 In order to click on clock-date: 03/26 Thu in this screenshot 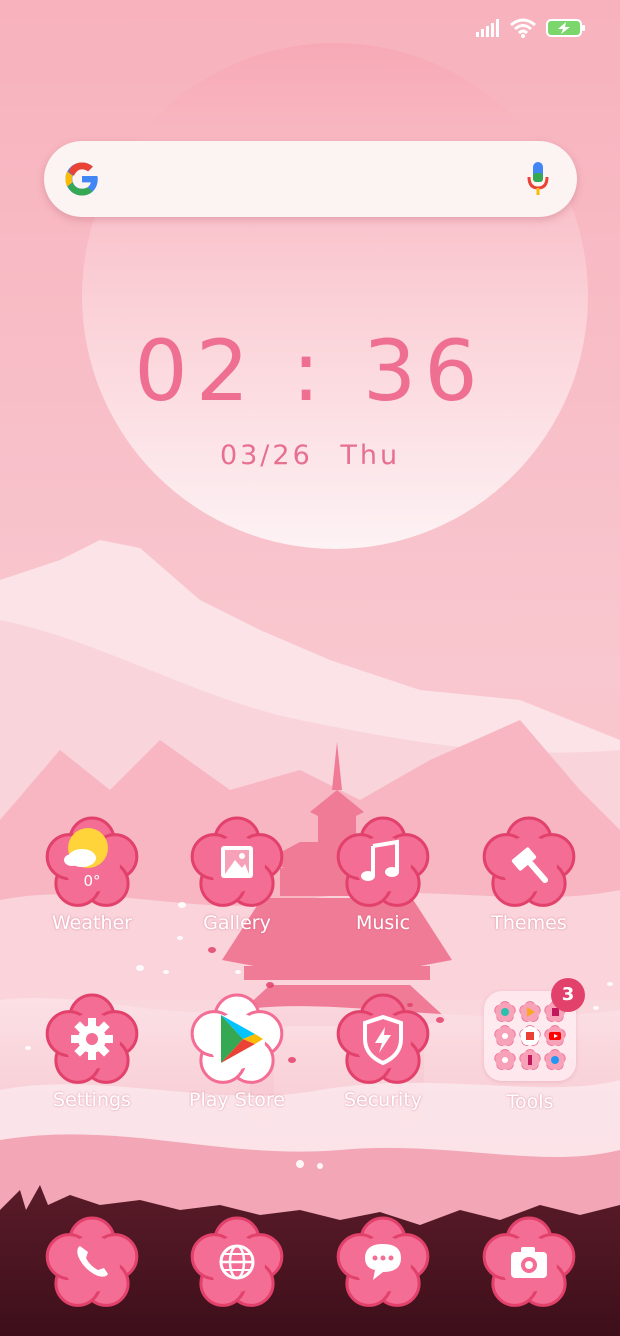, I will do `click(310, 455)`.